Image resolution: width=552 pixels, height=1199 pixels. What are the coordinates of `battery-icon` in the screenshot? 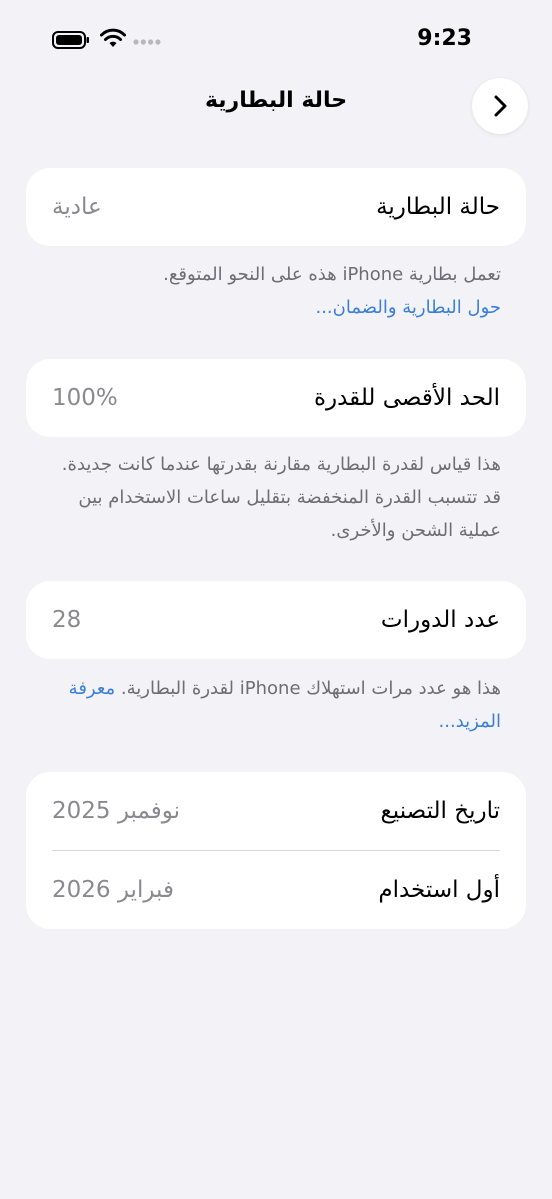 It's located at (70, 40).